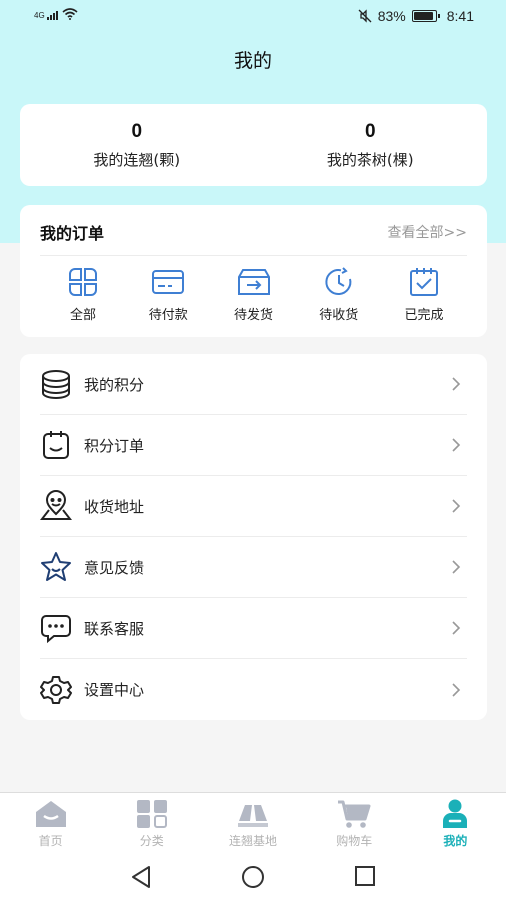 The height and width of the screenshot is (900, 506). I want to click on check-calendar-icon, so click(424, 282).